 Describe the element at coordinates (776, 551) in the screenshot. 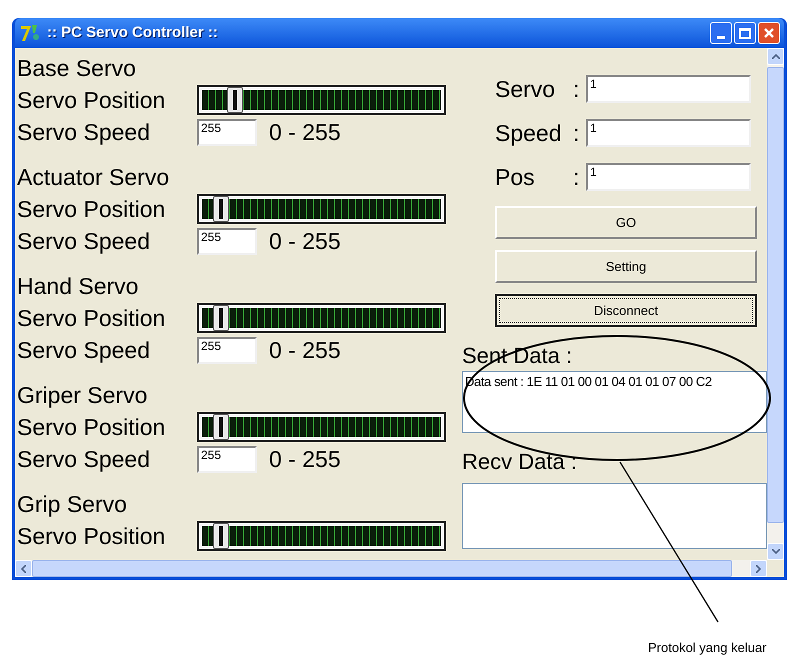

I see `scroll-down-icon` at that location.